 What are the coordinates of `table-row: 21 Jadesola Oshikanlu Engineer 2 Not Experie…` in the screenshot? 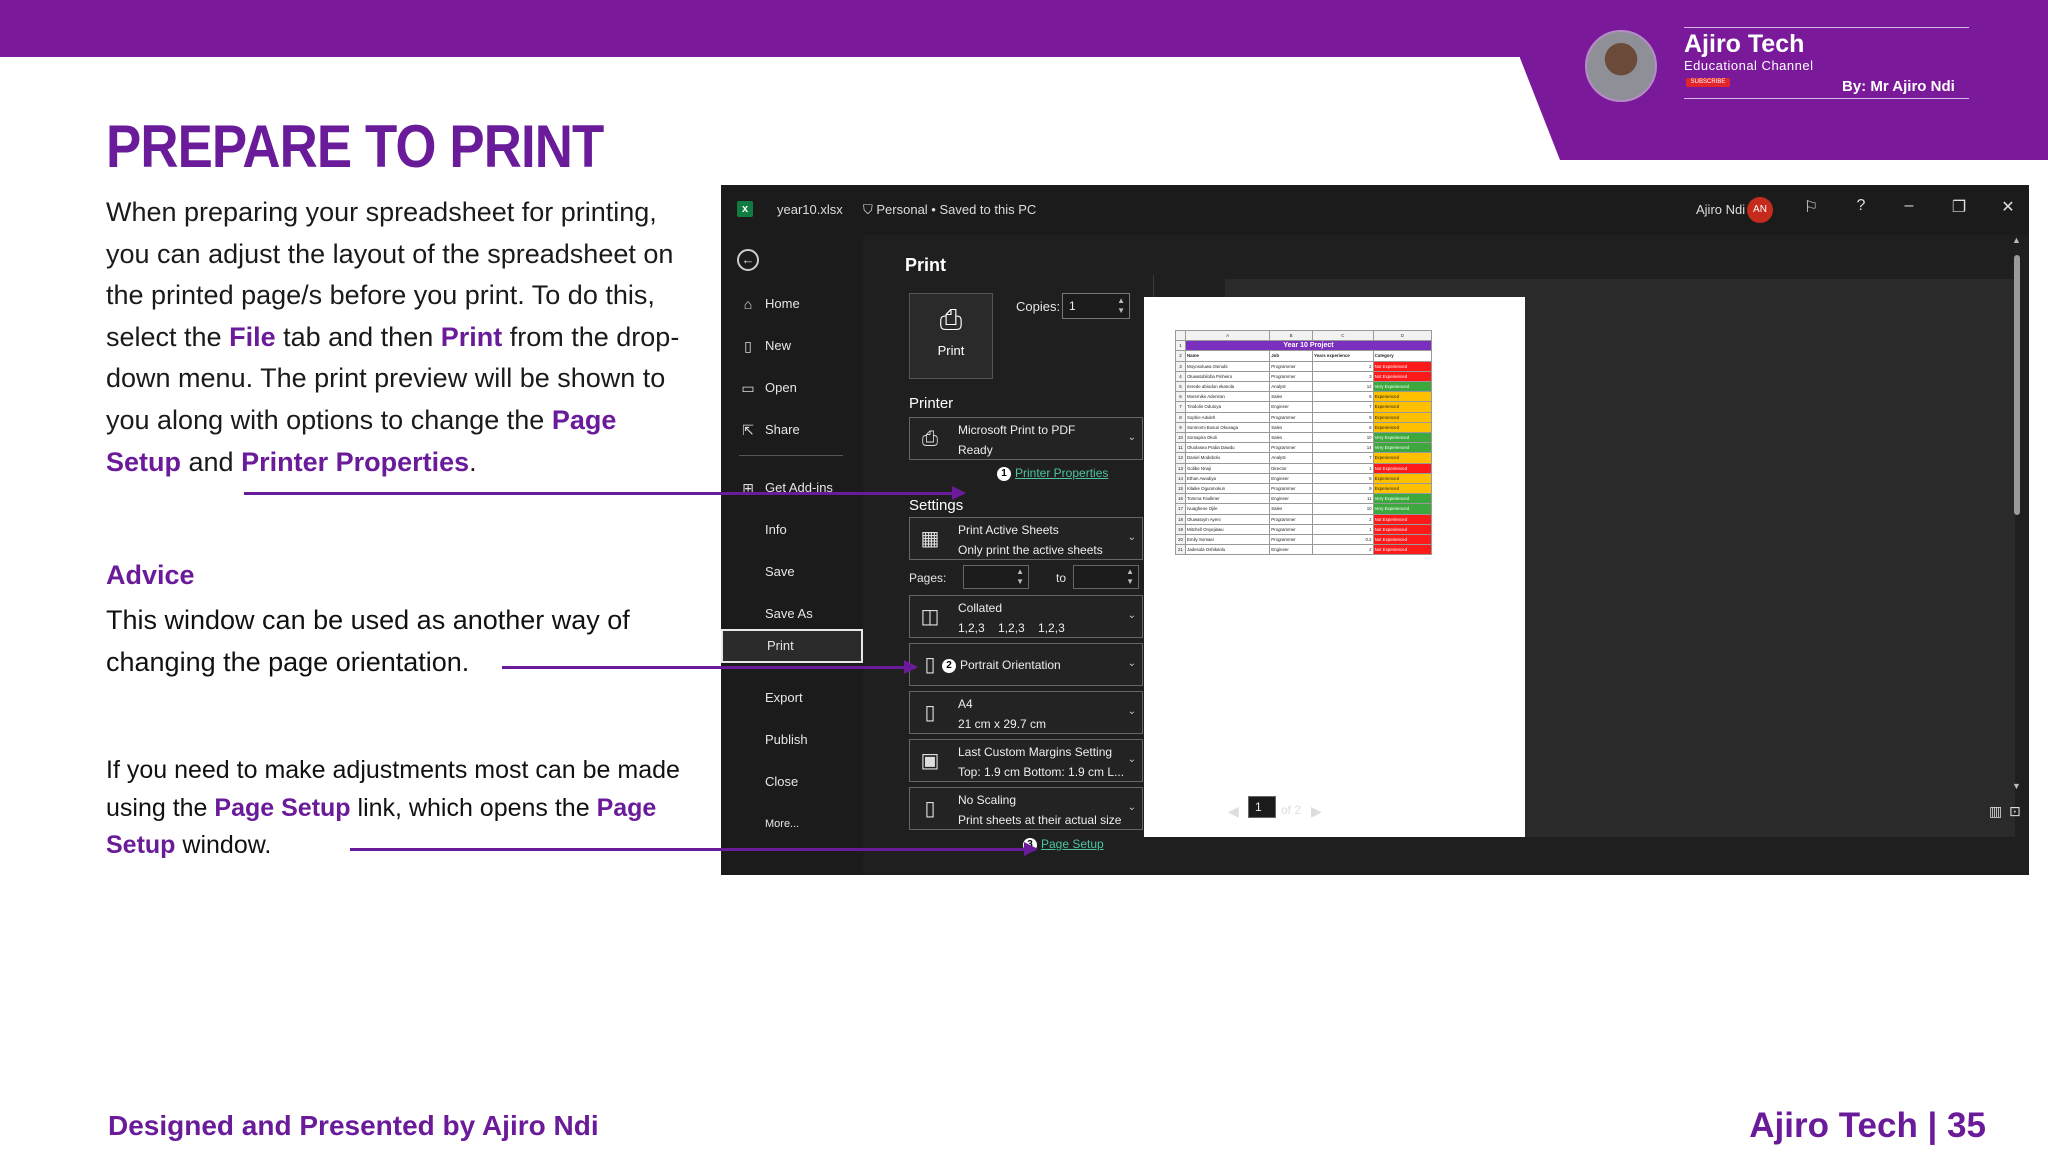 It's located at (1304, 550).